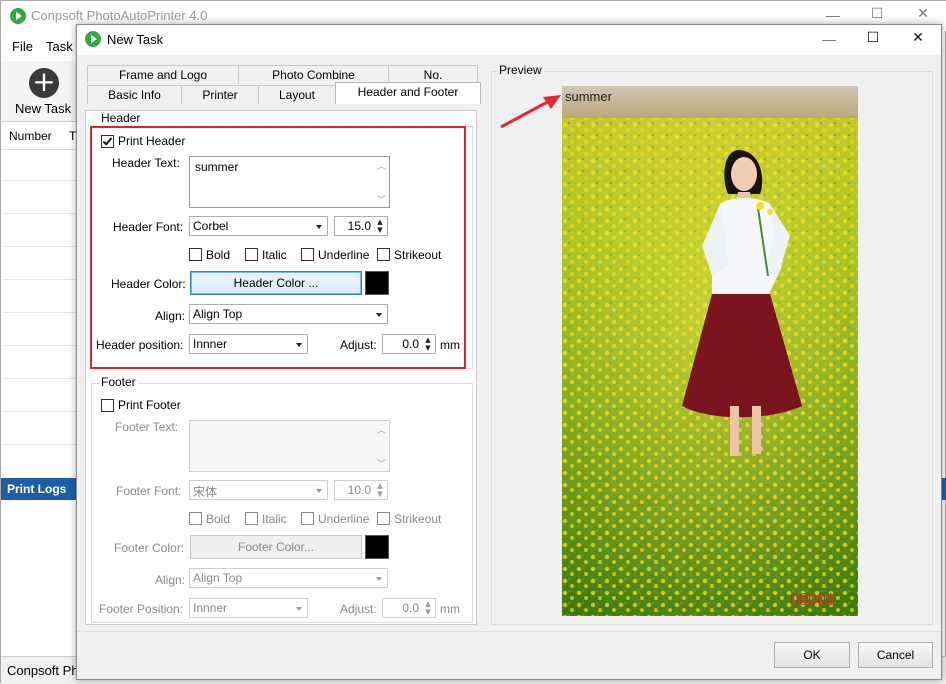 Image resolution: width=946 pixels, height=684 pixels. What do you see at coordinates (30, 136) in the screenshot?
I see `column-header-number: Number` at bounding box center [30, 136].